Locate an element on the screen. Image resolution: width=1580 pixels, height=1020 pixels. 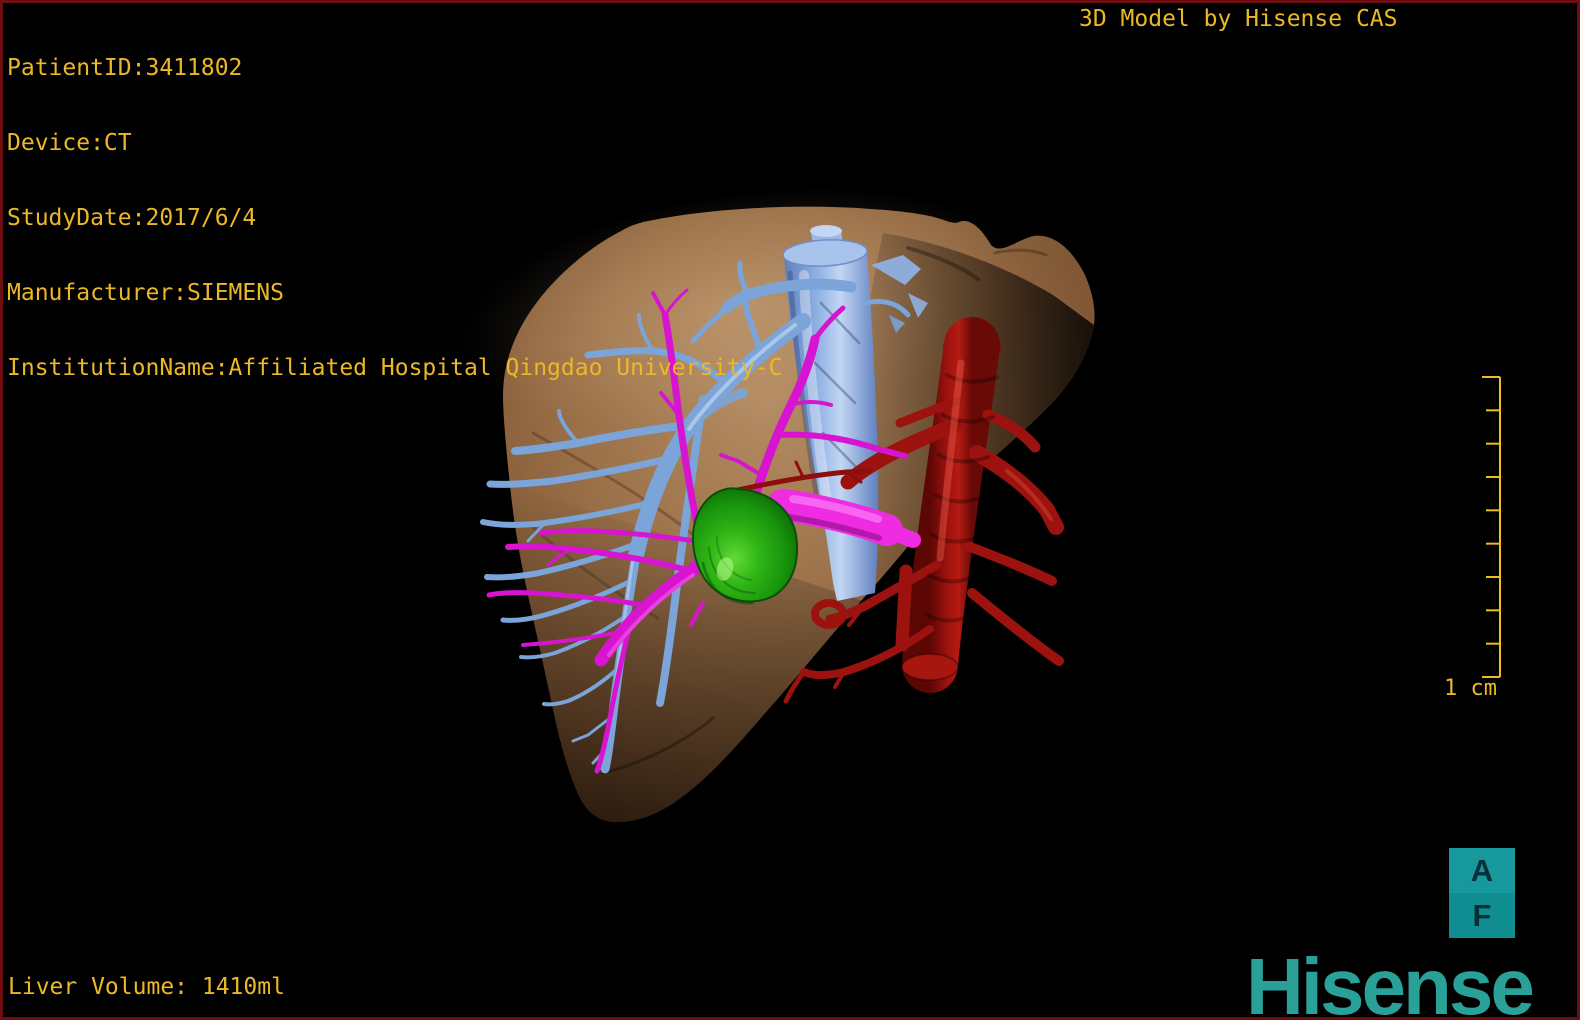
scale-bar-ticks is located at coordinates (1491, 527).